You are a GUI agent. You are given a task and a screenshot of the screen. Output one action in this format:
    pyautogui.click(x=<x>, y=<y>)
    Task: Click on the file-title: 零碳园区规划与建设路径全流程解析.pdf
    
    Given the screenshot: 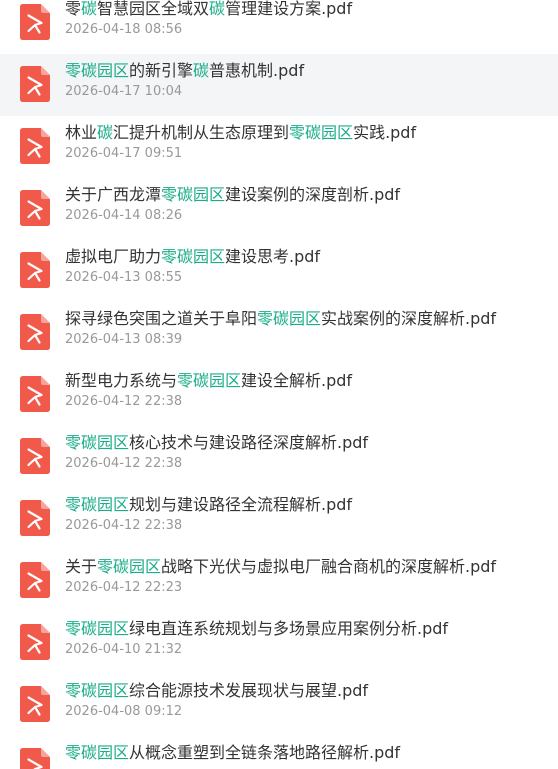 What is the action you would take?
    pyautogui.click(x=208, y=505)
    